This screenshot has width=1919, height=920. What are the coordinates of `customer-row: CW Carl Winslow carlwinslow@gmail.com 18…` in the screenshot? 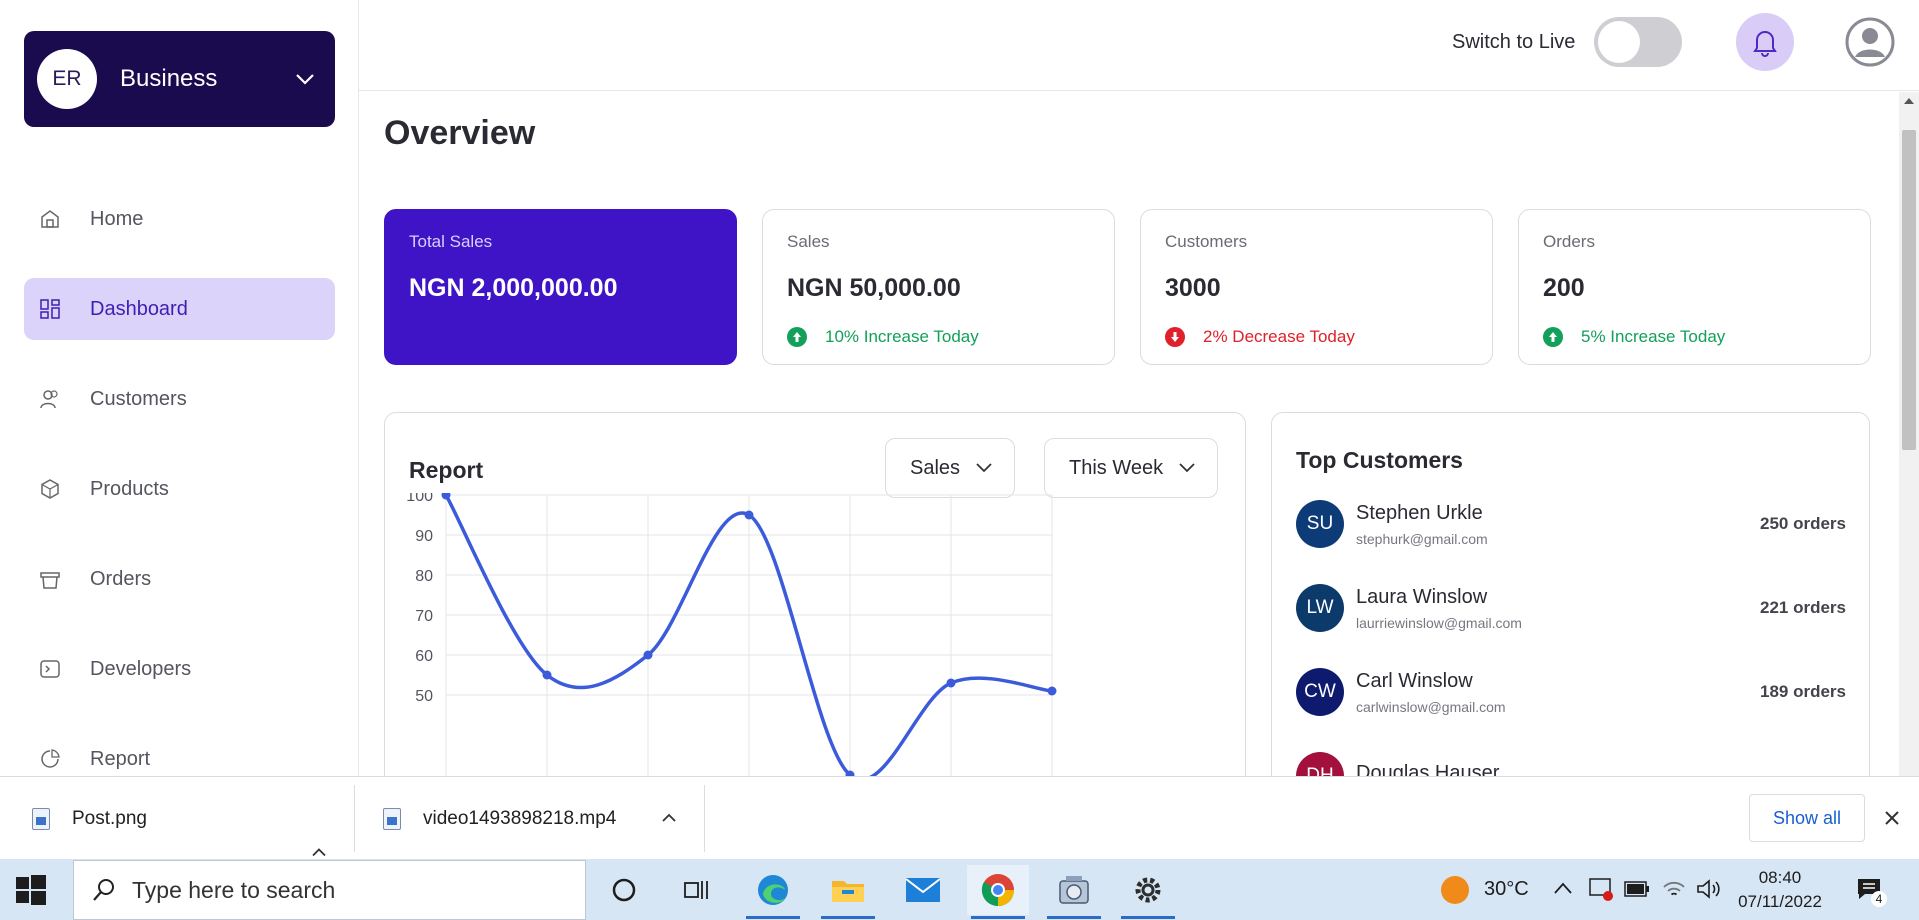 It's located at (1571, 692).